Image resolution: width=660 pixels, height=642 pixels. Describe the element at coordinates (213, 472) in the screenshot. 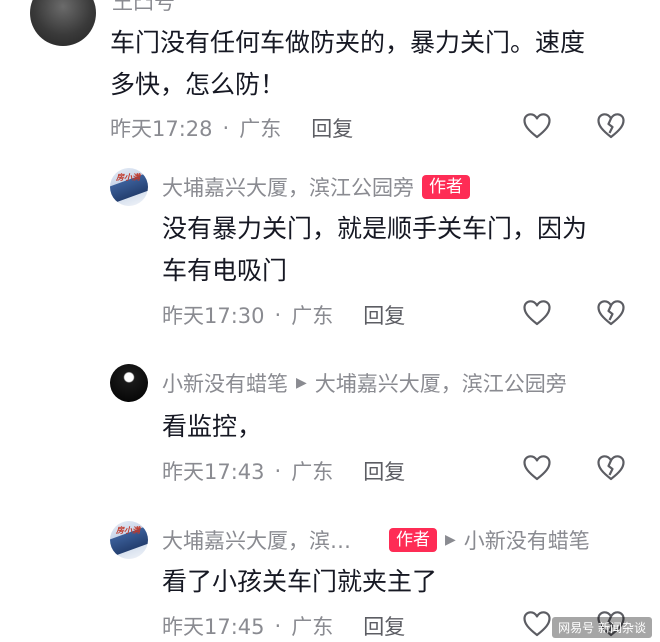

I see `comment-time: 昨天17:43` at that location.